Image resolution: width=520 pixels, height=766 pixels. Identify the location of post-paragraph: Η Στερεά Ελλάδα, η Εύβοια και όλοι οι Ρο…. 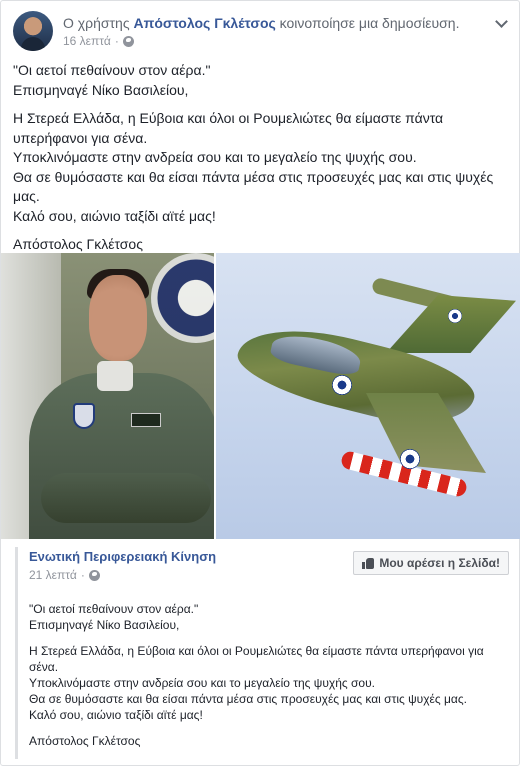
(261, 167).